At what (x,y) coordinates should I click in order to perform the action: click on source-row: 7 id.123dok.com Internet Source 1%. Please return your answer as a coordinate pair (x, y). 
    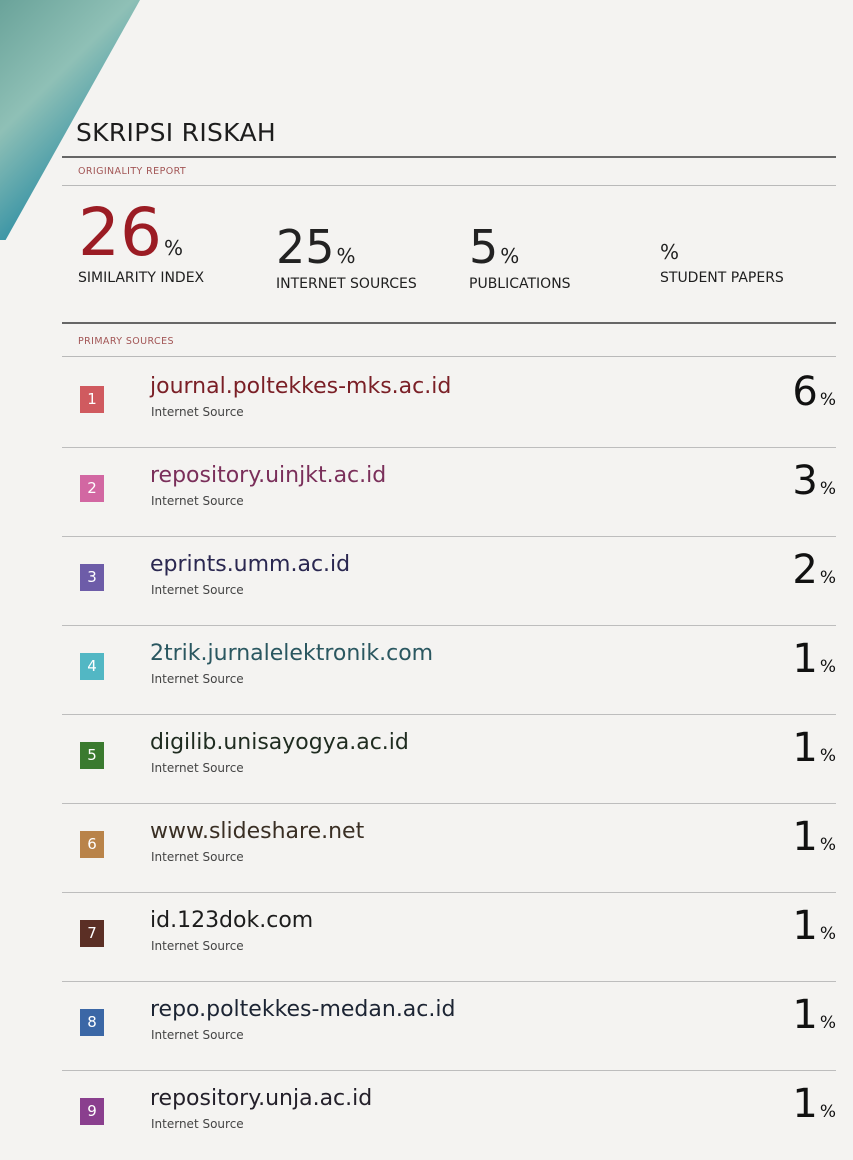
    Looking at the image, I should click on (449, 937).